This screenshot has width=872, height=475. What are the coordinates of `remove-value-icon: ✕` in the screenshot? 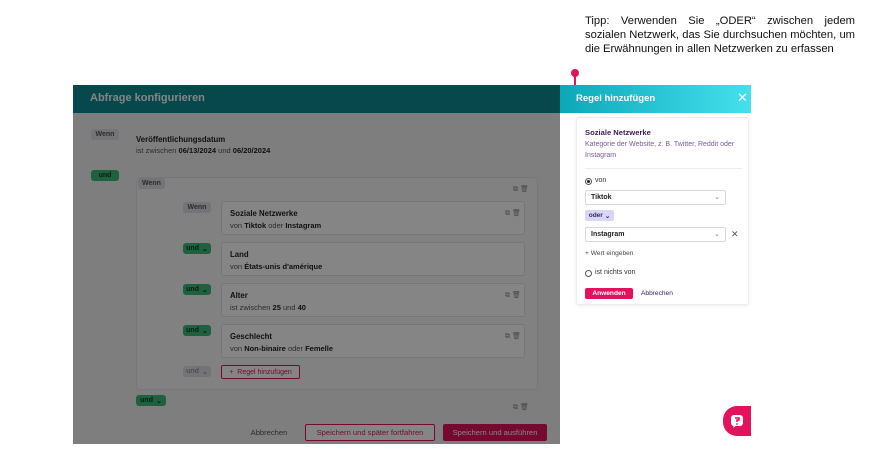 It's located at (735, 234).